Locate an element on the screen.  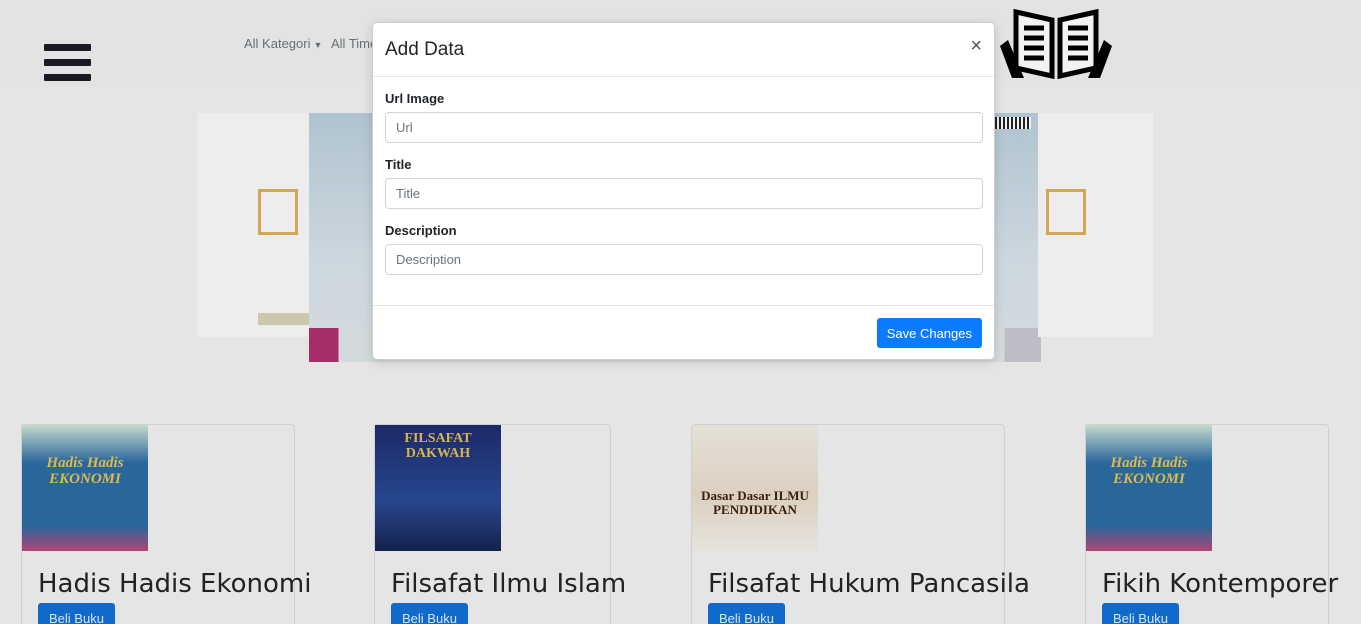
title-group: Title is located at coordinates (684, 183).